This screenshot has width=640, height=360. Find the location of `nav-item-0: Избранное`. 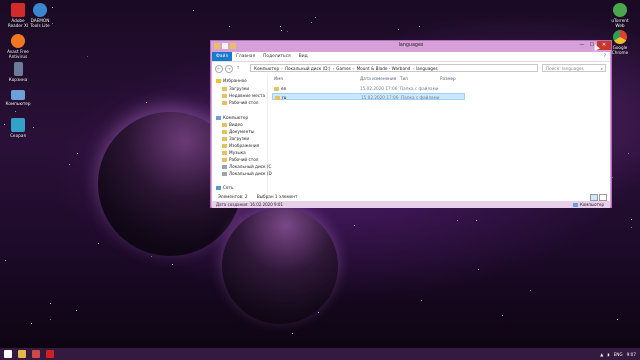

nav-item-0: Избранное is located at coordinates (231, 80).